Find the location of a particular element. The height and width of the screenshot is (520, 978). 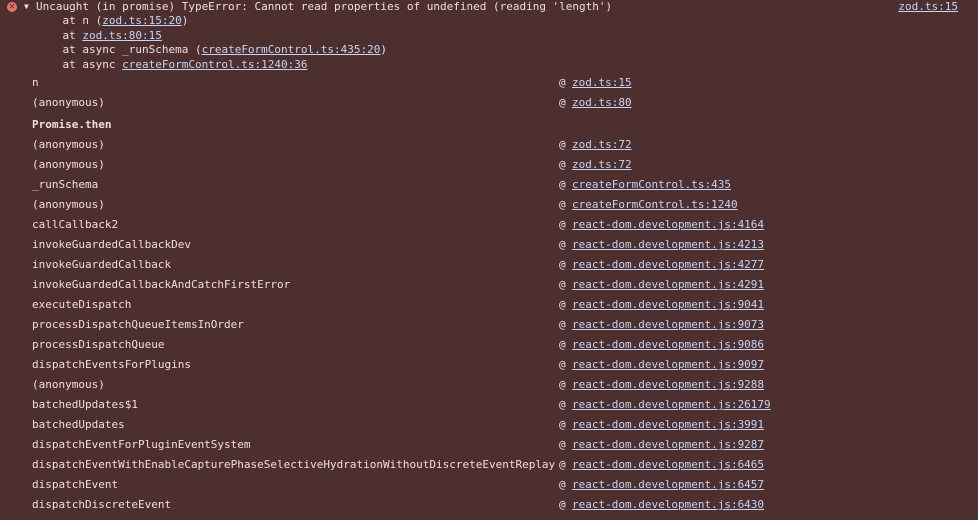

stack-frame-function: executeDispatch is located at coordinates (82, 304).